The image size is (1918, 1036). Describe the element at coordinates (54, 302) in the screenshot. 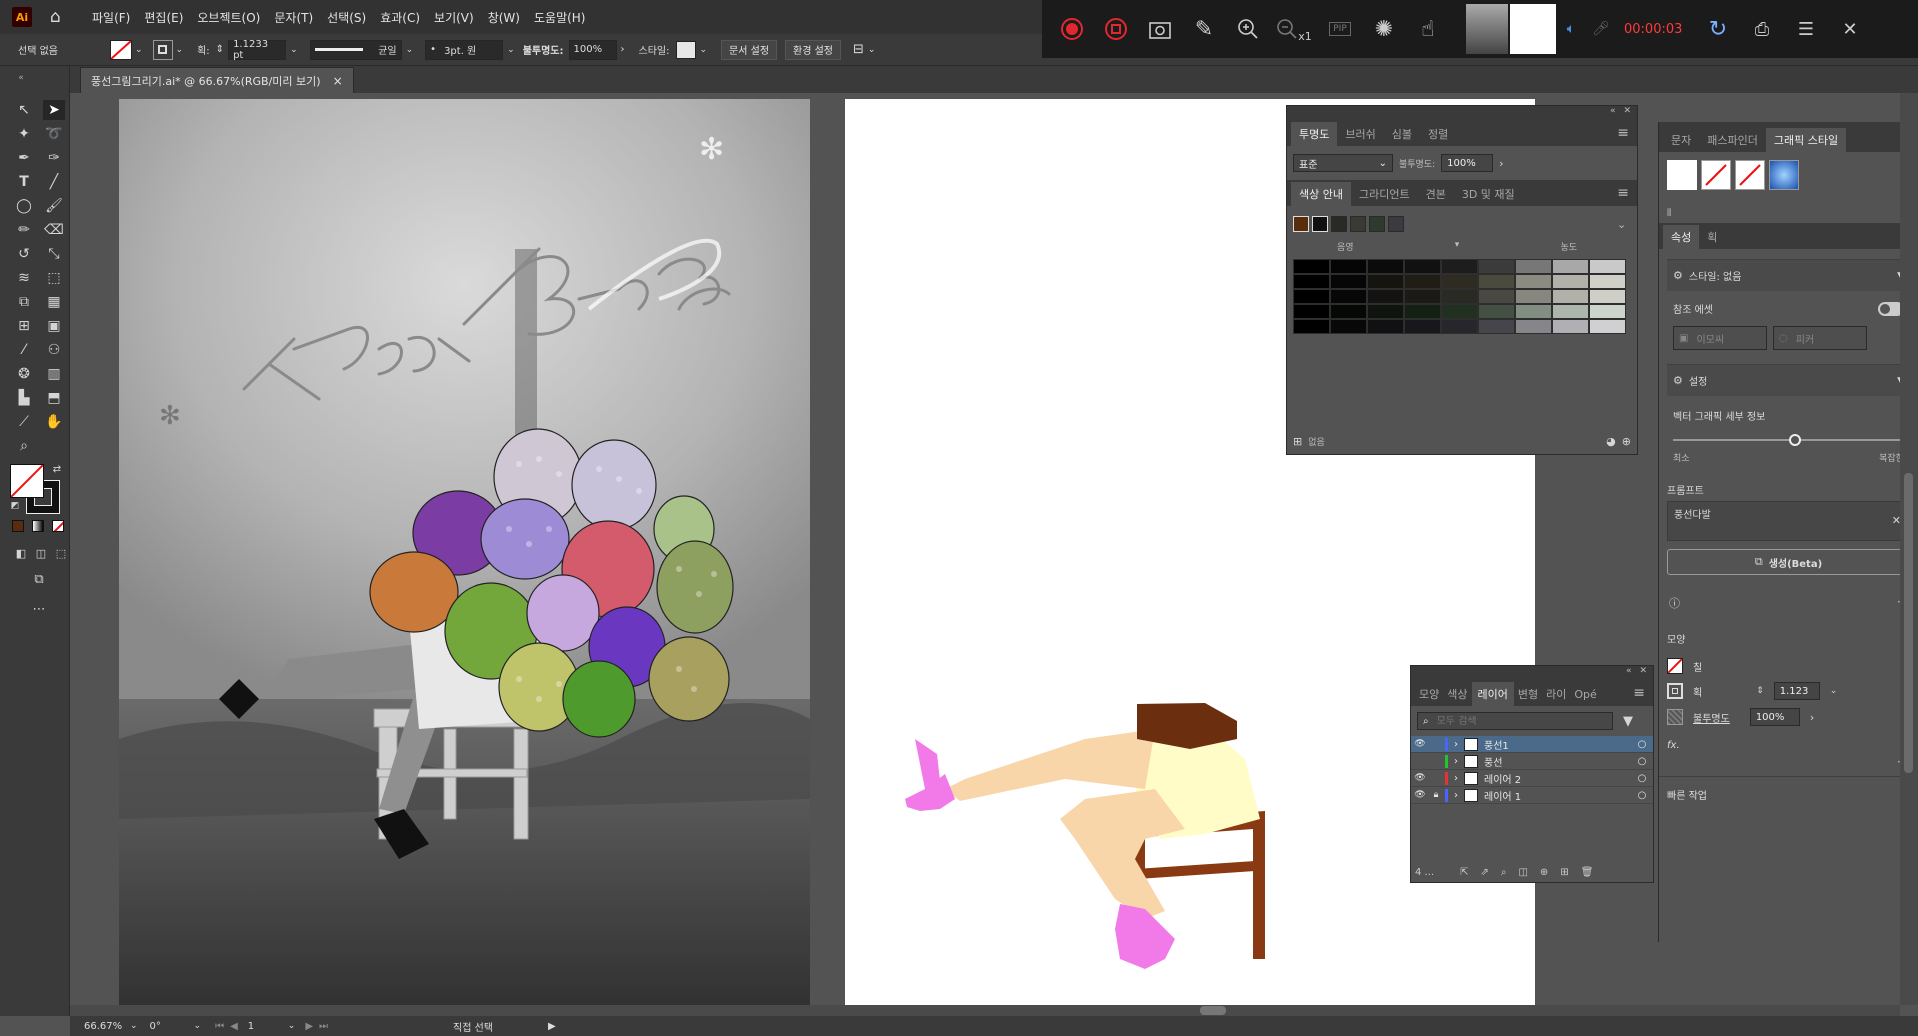

I see `perspective-grid-icon: ▦` at that location.